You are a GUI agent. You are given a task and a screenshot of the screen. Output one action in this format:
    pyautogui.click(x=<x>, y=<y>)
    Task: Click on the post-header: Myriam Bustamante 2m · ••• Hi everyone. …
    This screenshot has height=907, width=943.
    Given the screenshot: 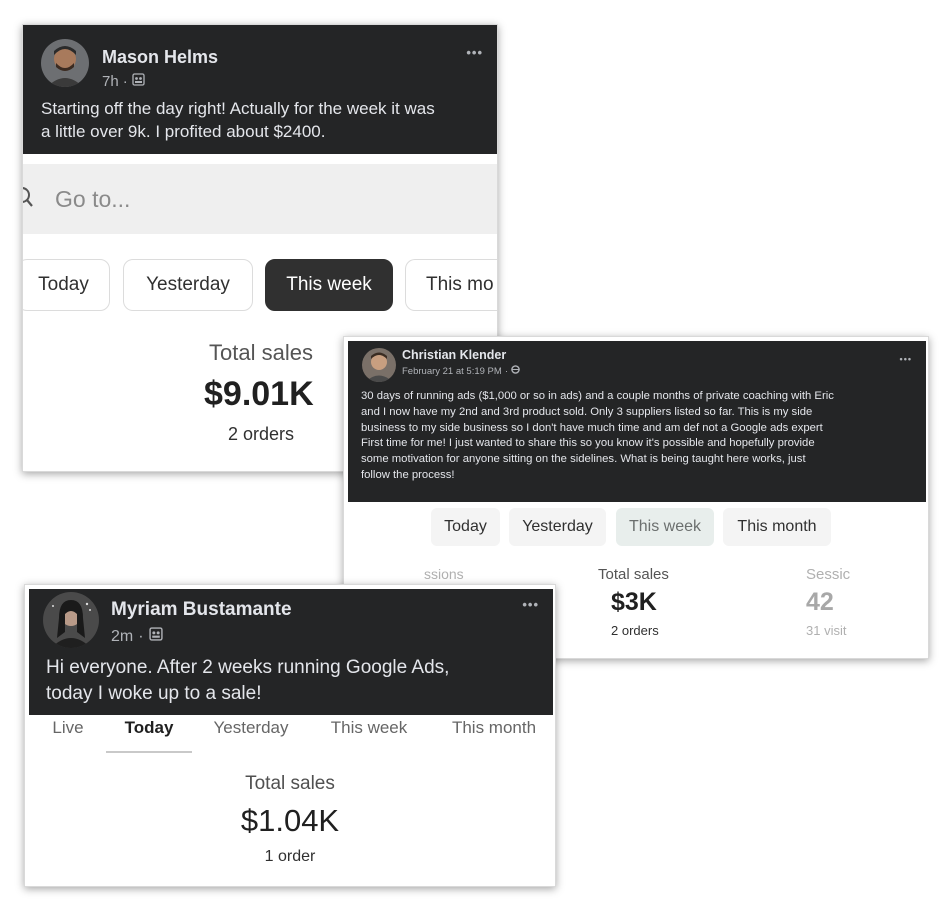 What is the action you would take?
    pyautogui.click(x=291, y=652)
    